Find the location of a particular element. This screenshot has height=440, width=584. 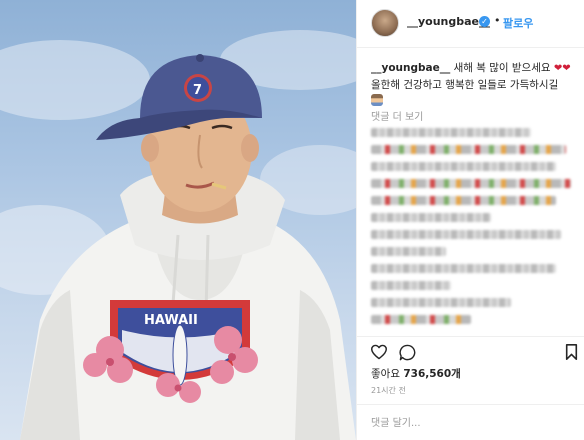

action-bar is located at coordinates (470, 351).